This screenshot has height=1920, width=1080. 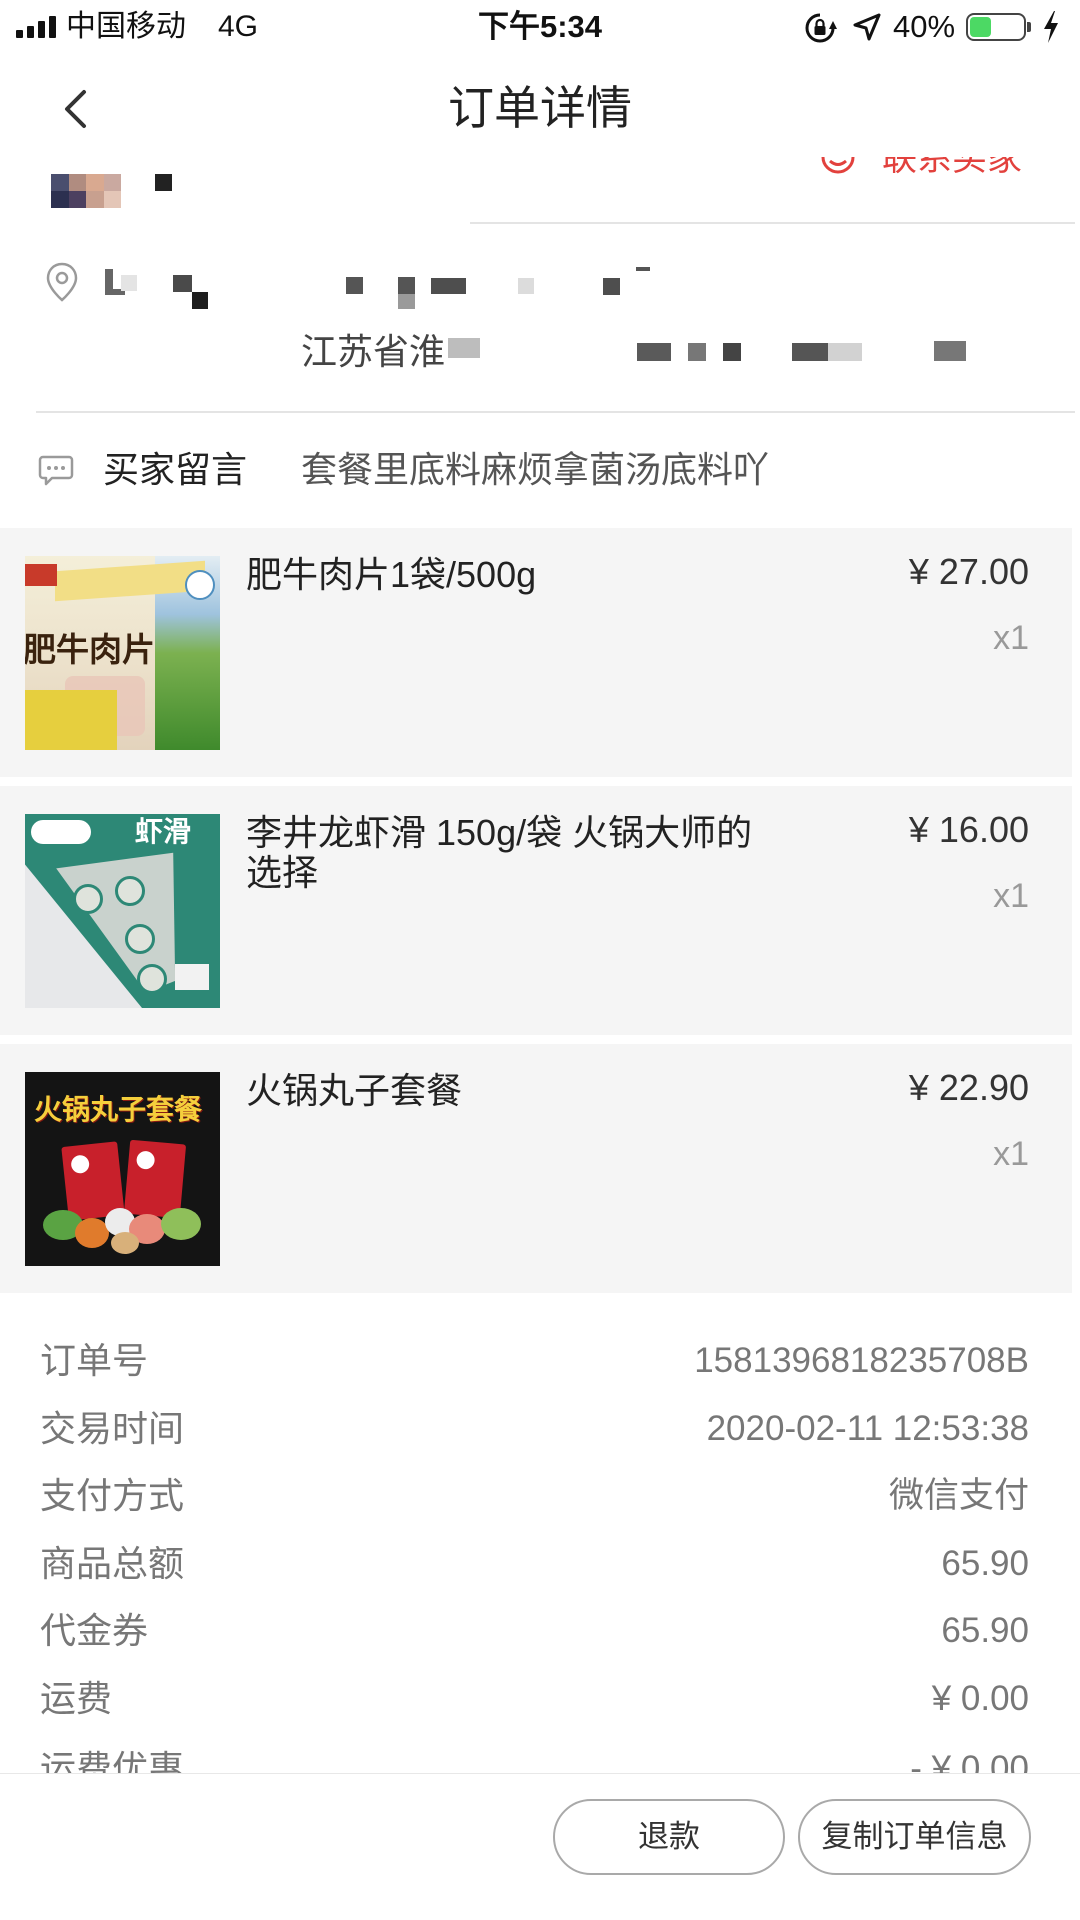 I want to click on info-value: 1581396818235708B, so click(x=861, y=1360).